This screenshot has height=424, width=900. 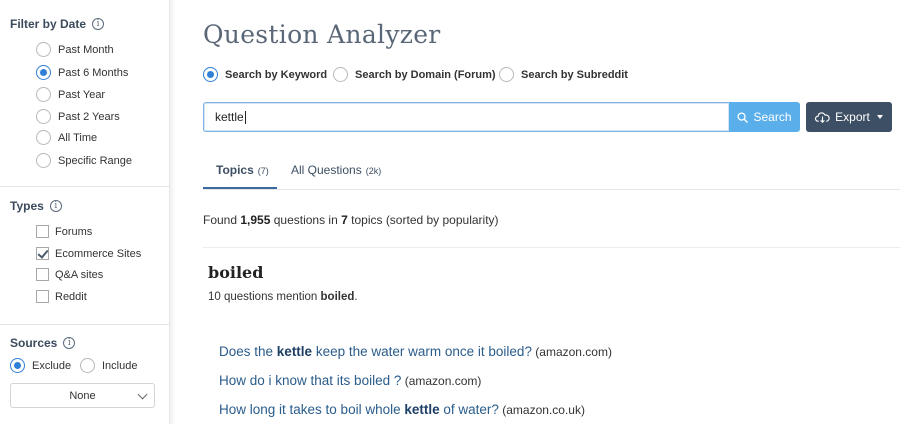 I want to click on date-option-label: Past 6 Months, so click(x=93, y=72).